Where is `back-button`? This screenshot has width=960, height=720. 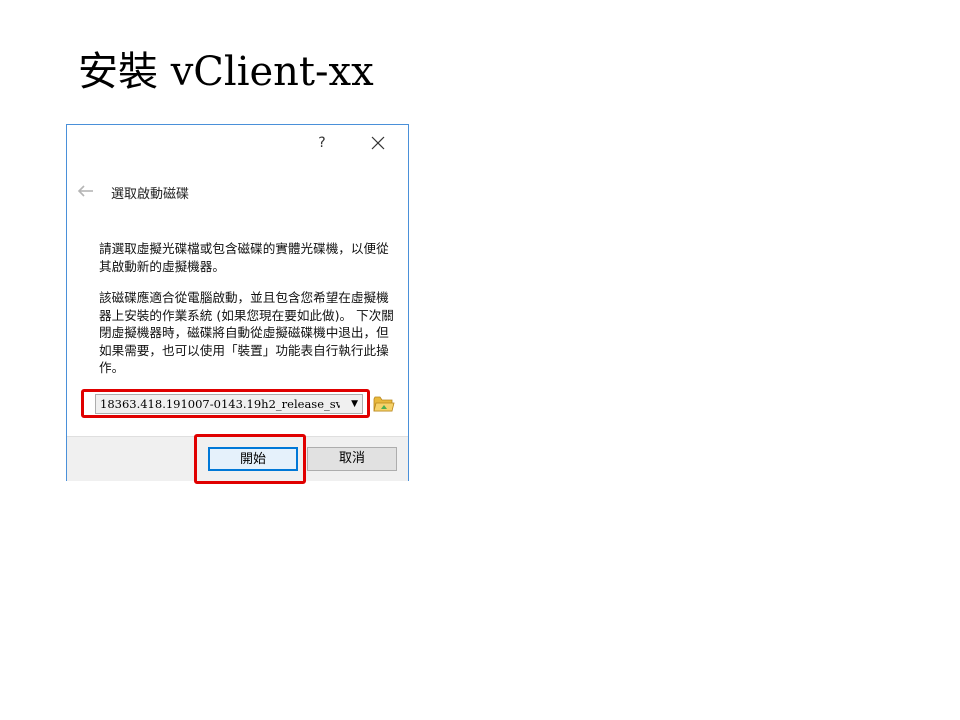 back-button is located at coordinates (86, 190).